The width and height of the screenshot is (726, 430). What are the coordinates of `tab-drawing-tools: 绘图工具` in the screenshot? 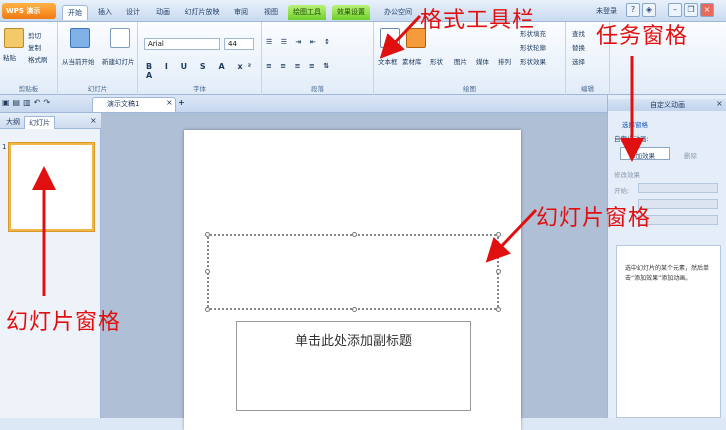 It's located at (307, 12).